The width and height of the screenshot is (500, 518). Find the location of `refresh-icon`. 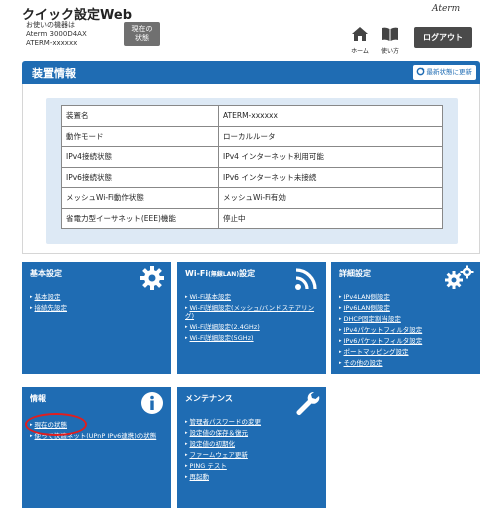

refresh-icon is located at coordinates (420, 71).